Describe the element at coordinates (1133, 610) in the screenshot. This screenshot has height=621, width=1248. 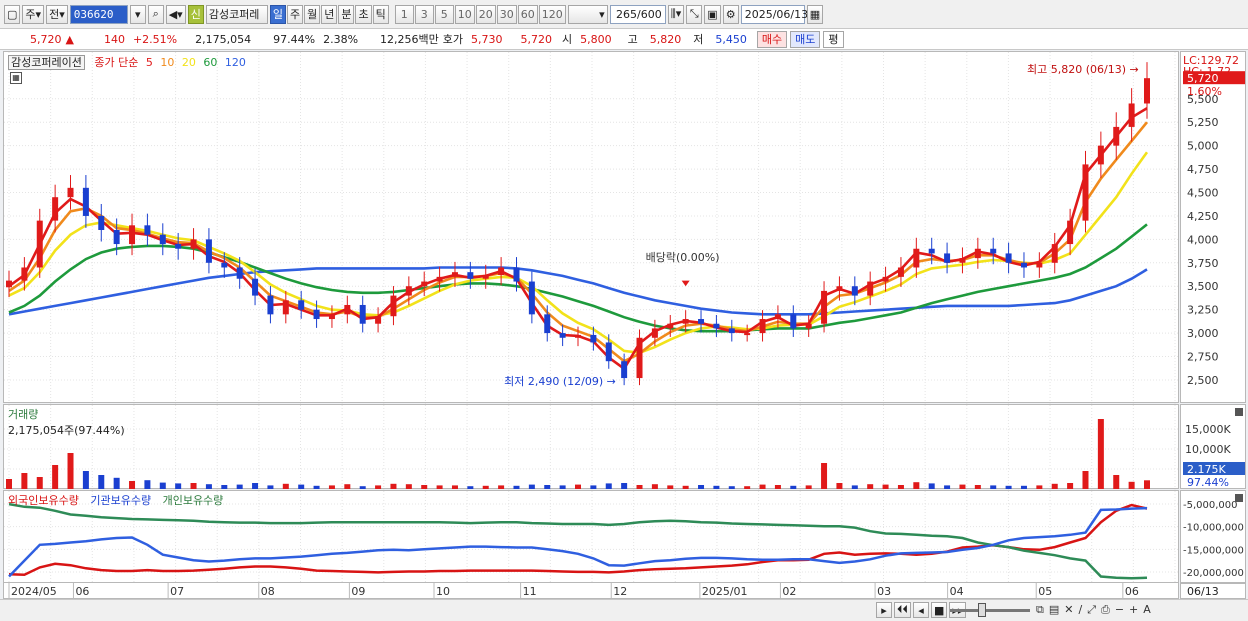
I see `zoom-in-icon: +` at that location.